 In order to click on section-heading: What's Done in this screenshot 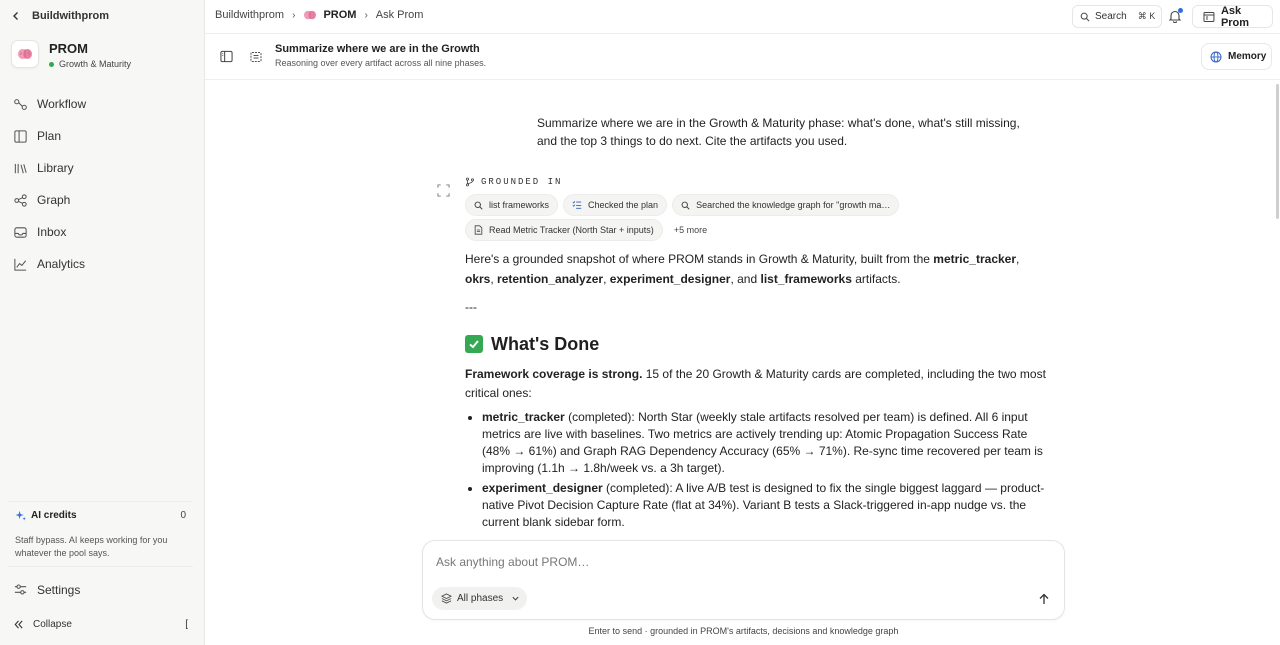, I will do `click(757, 344)`.